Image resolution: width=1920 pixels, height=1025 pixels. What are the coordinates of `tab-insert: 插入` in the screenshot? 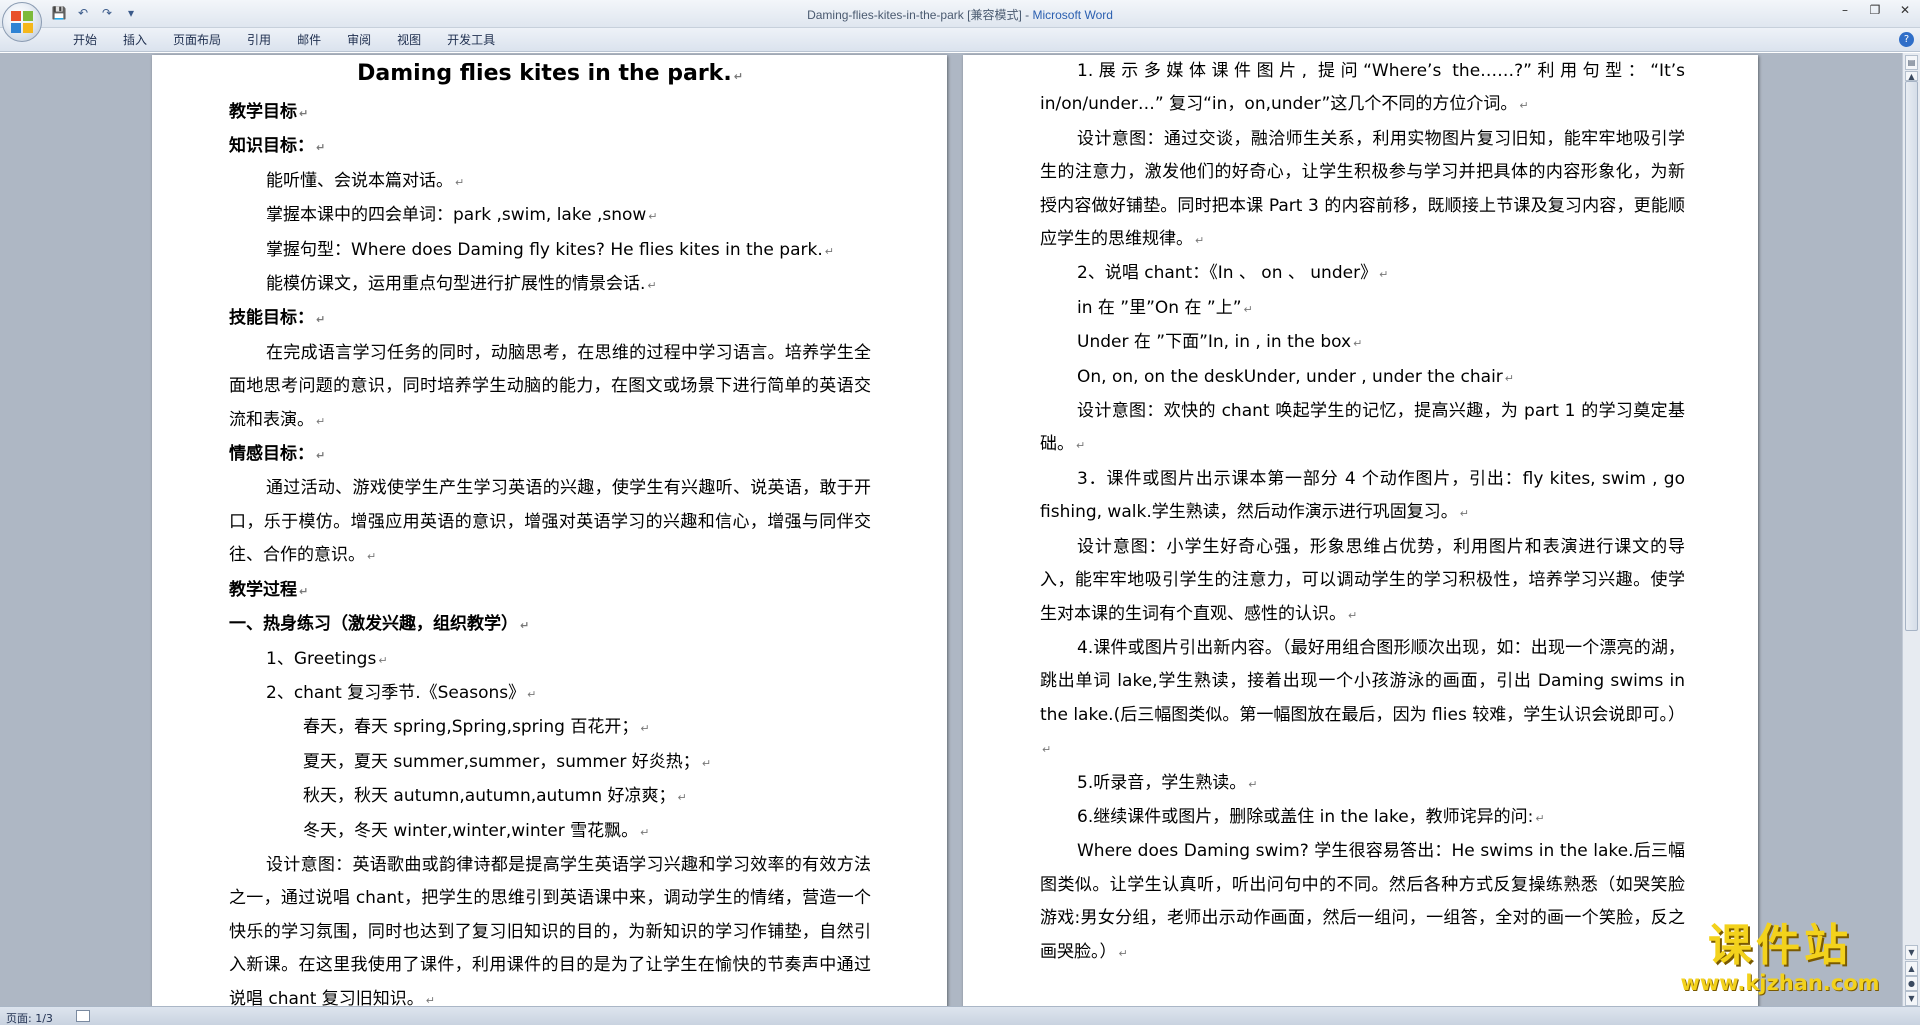 It's located at (135, 40).